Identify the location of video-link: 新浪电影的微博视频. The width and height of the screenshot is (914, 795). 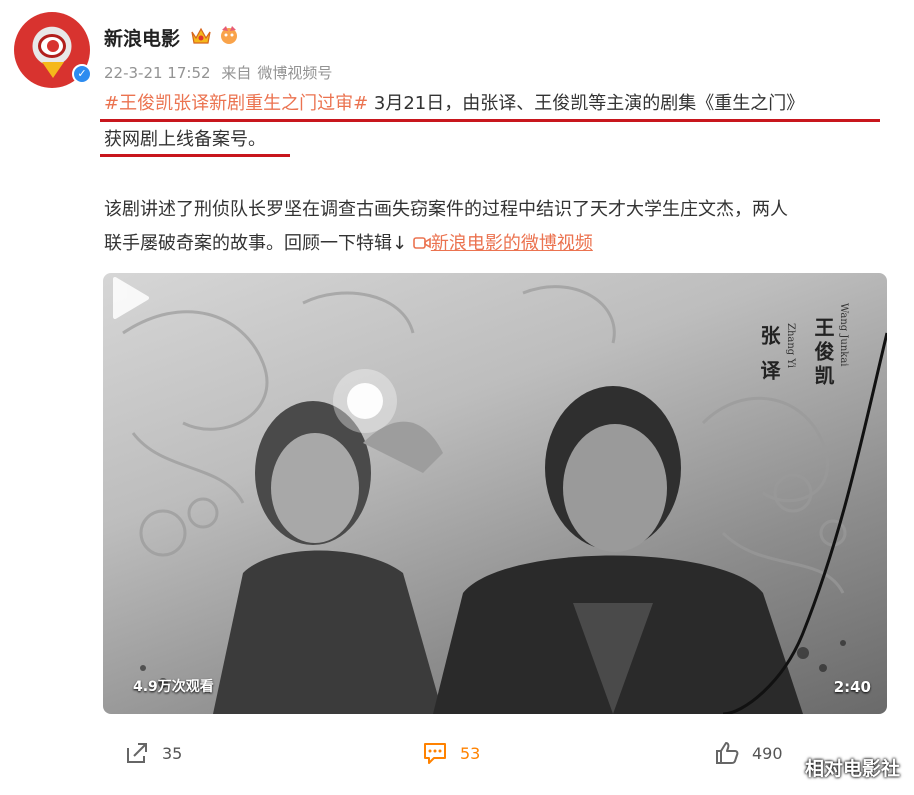
(503, 243).